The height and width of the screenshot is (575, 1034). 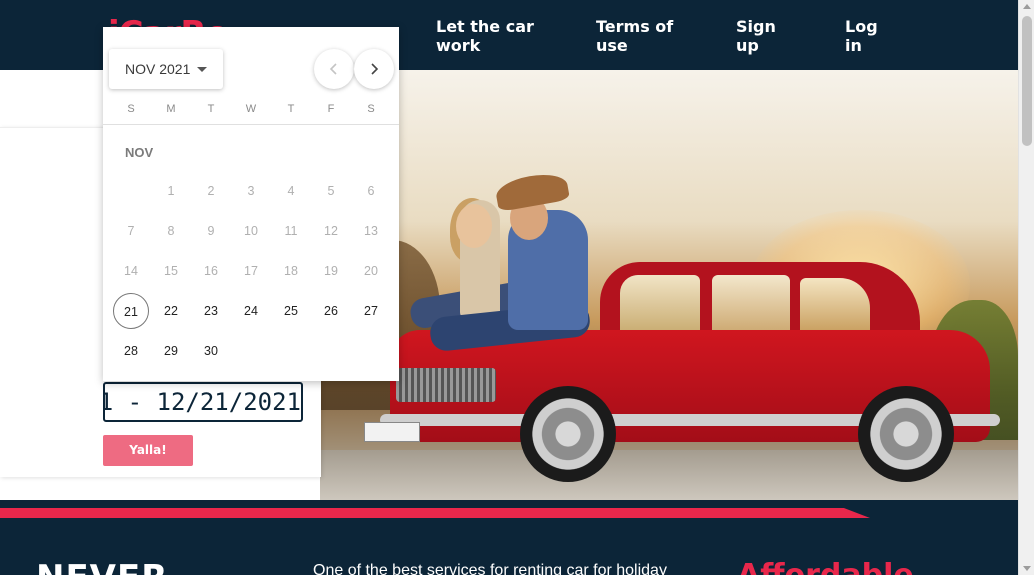 I want to click on nav-link-sign-up: Sign up, so click(x=756, y=36).